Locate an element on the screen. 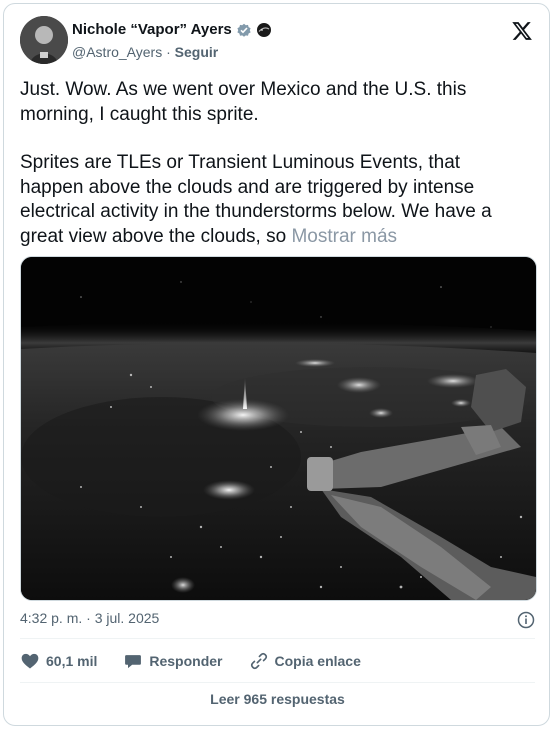  handle-row: @Astro_Ayers · Seguir is located at coordinates (145, 52).